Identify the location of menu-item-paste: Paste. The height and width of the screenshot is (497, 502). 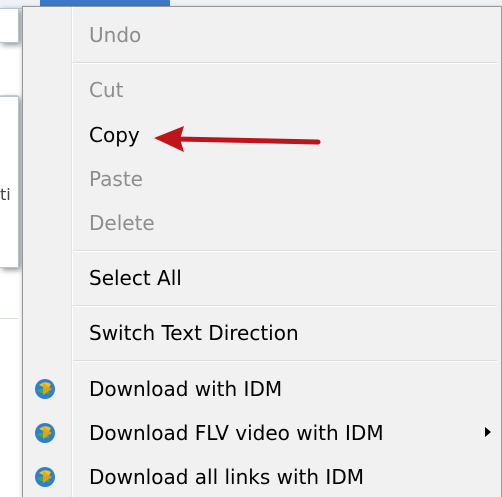
(261, 179).